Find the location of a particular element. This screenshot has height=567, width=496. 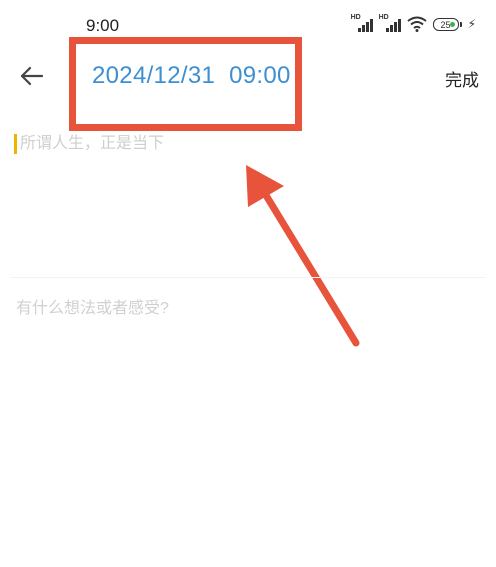

battery-icon: 25 is located at coordinates (447, 24).